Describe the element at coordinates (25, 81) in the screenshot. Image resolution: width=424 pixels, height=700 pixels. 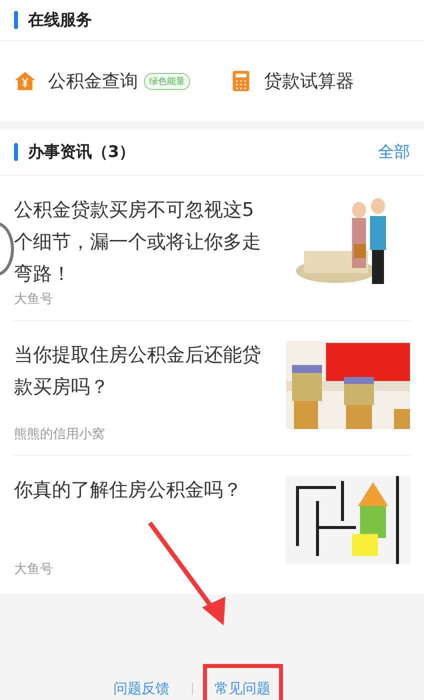
I see `house-icon` at that location.